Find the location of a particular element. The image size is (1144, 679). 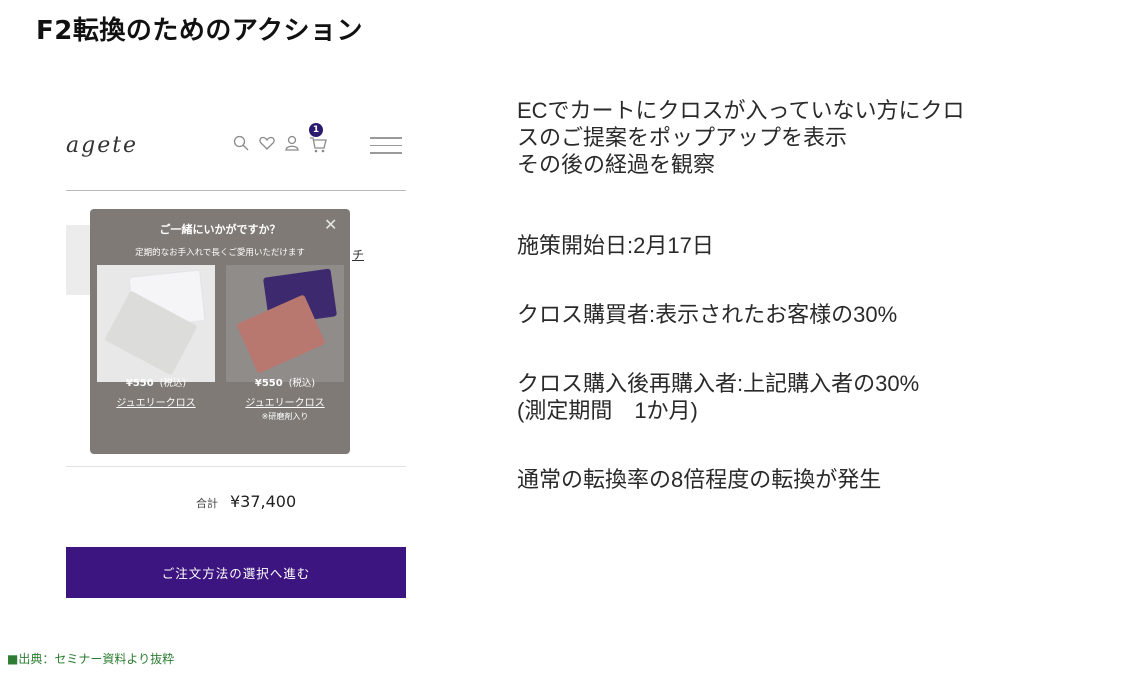

header-icons: 1 is located at coordinates (280, 138).